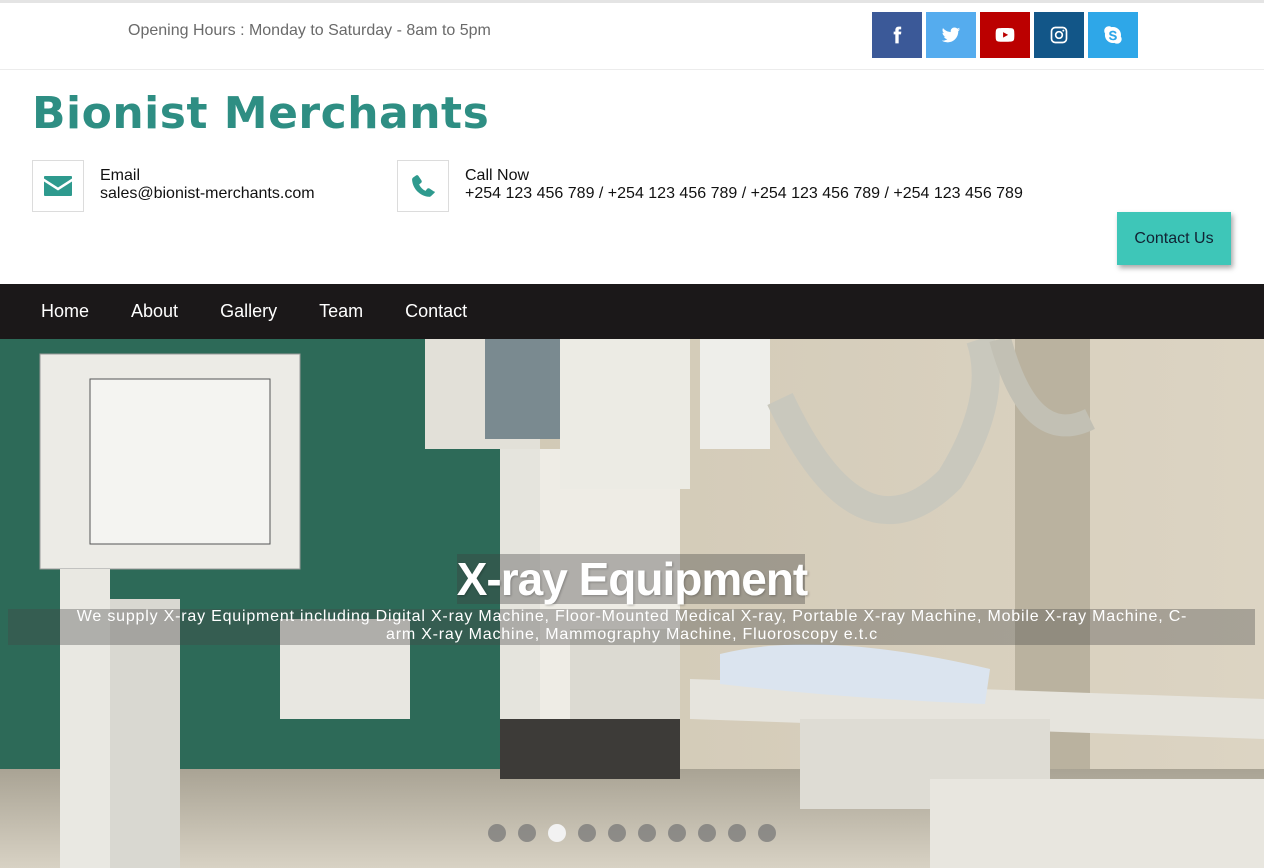 The width and height of the screenshot is (1264, 868). I want to click on instagram-link, so click(1059, 35).